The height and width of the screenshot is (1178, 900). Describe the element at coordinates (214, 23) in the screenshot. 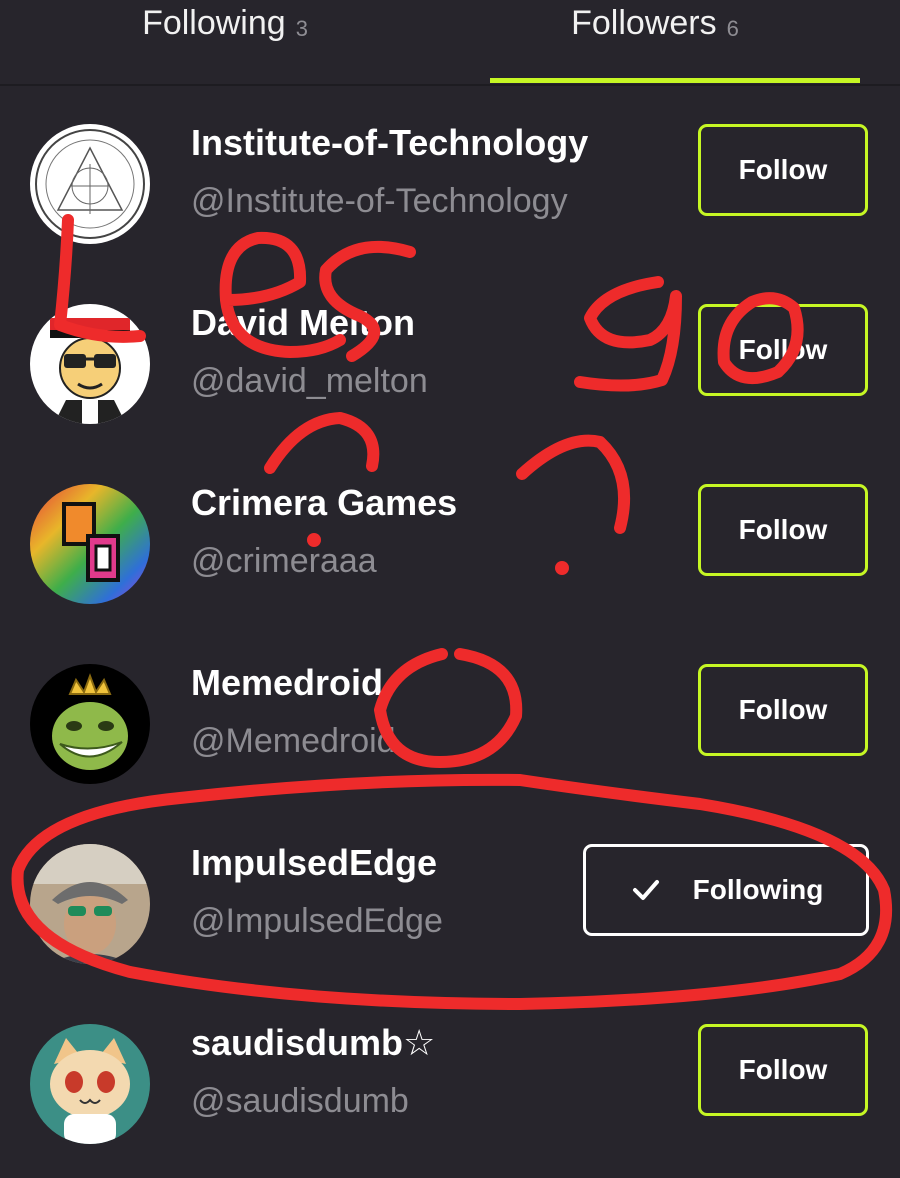

I see `tab-following-label: Following` at that location.